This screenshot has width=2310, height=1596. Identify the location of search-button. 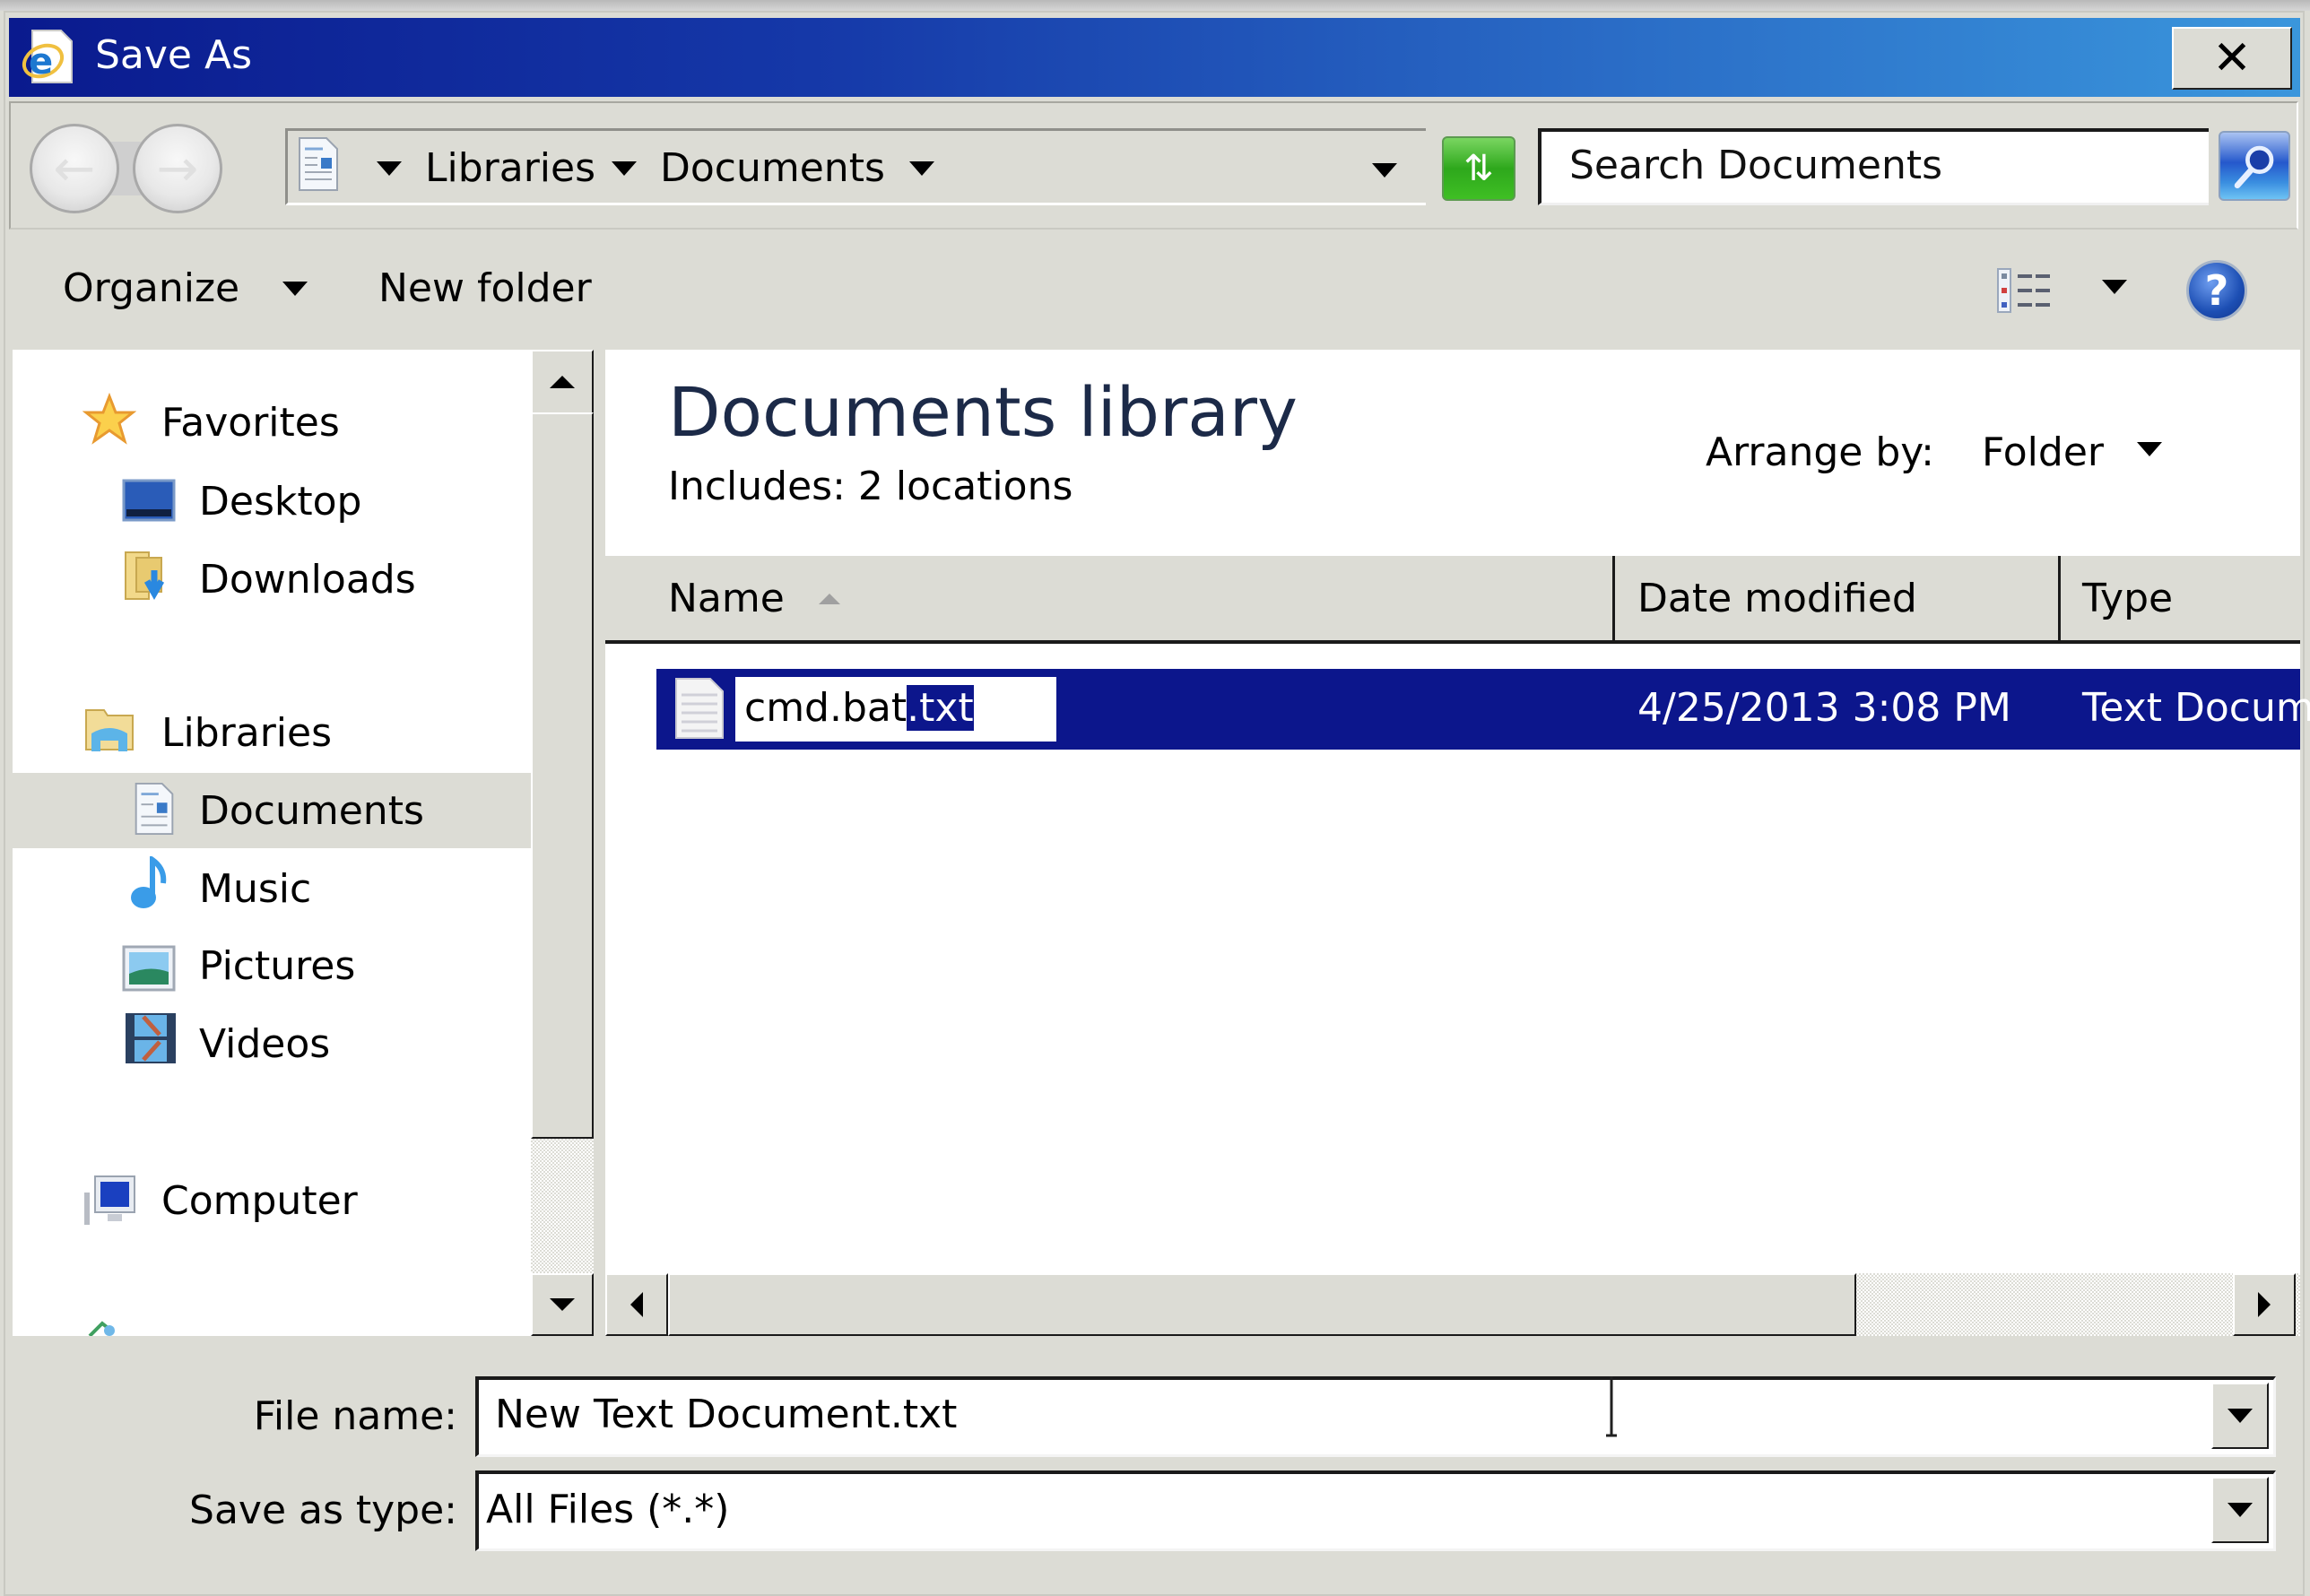
(2255, 166).